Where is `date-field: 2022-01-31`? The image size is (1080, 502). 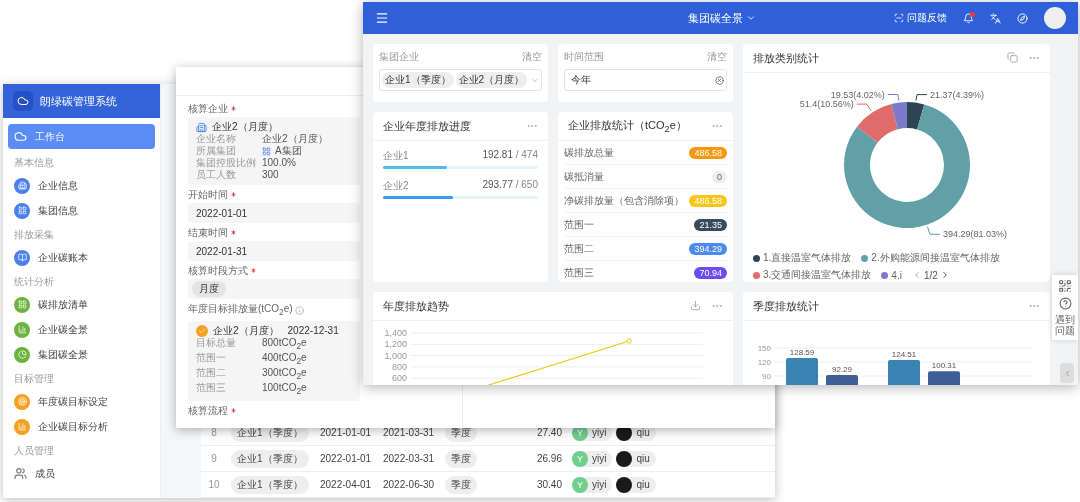
date-field: 2022-01-31 is located at coordinates (274, 251).